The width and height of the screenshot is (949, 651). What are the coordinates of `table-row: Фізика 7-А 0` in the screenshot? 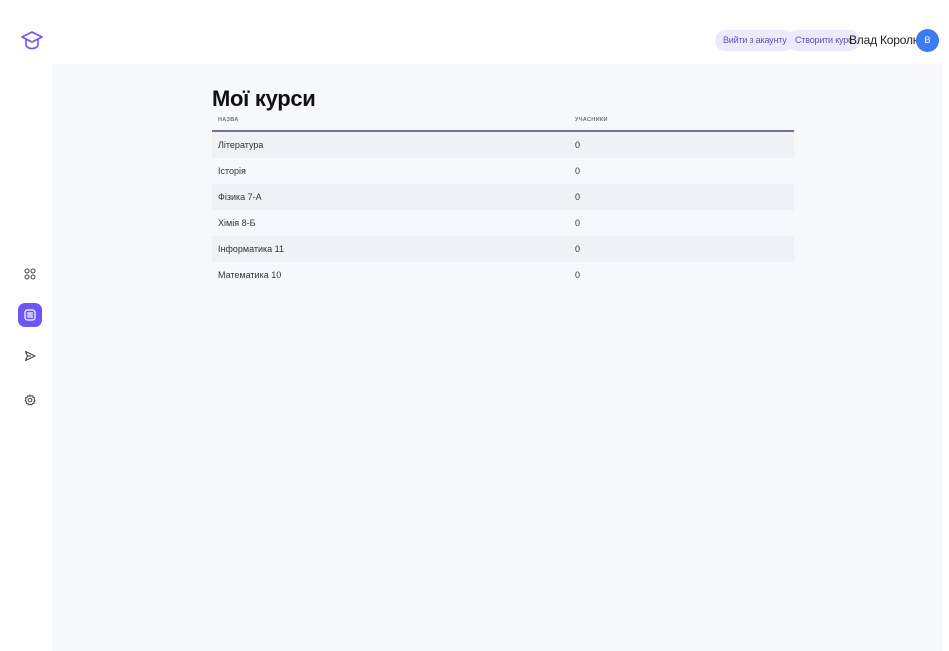 It's located at (503, 197).